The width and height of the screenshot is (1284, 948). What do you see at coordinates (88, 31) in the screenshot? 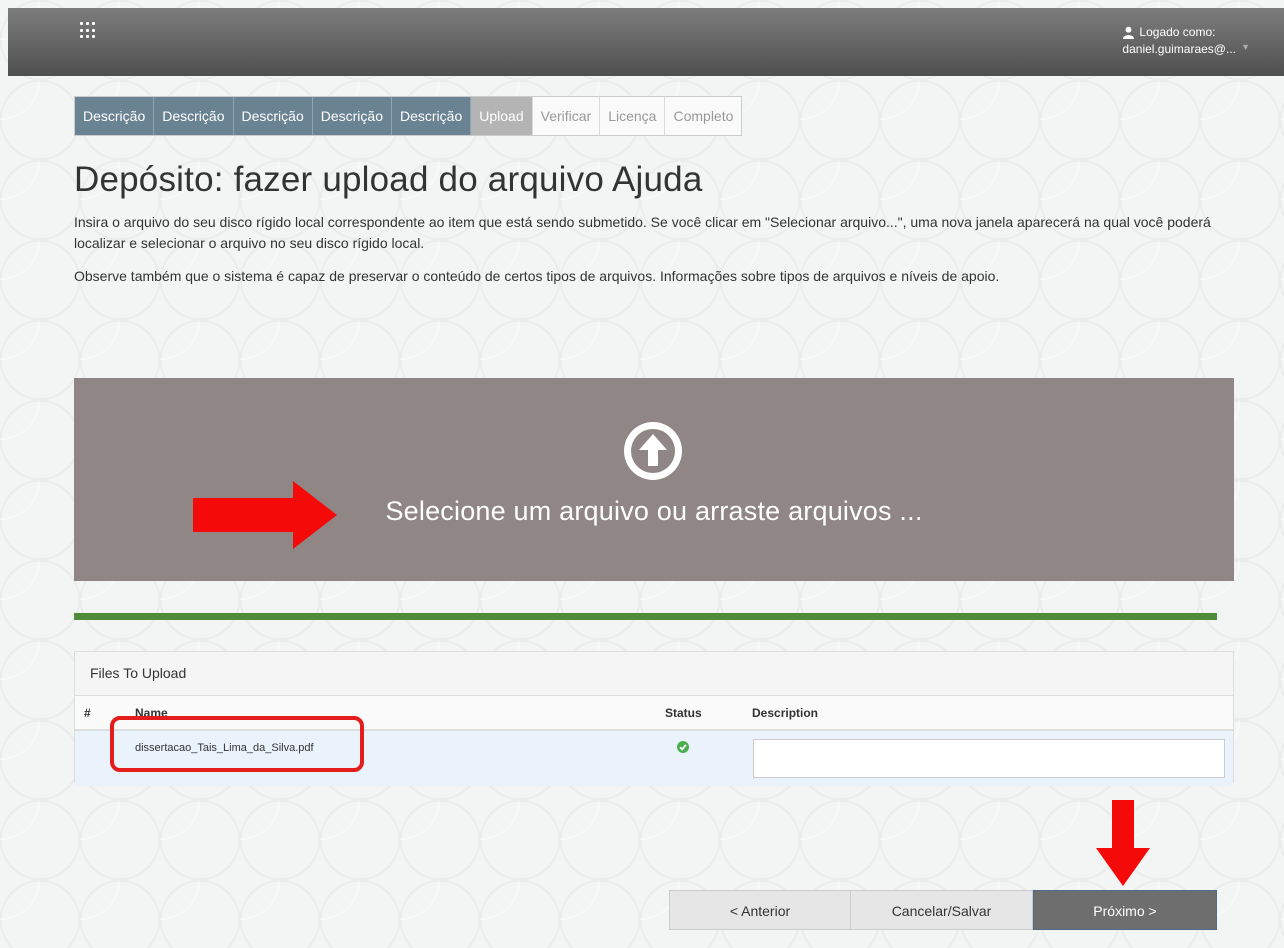
I see `logo-icon` at bounding box center [88, 31].